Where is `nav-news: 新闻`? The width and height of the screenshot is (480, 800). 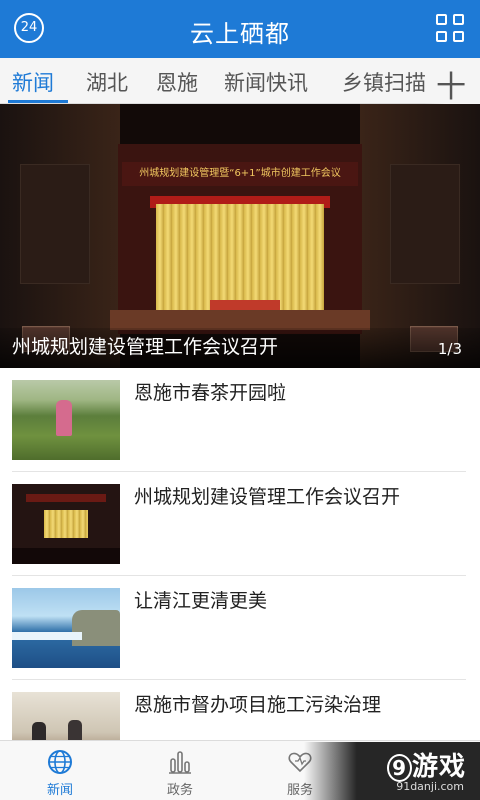
nav-news: 新闻 is located at coordinates (60, 770).